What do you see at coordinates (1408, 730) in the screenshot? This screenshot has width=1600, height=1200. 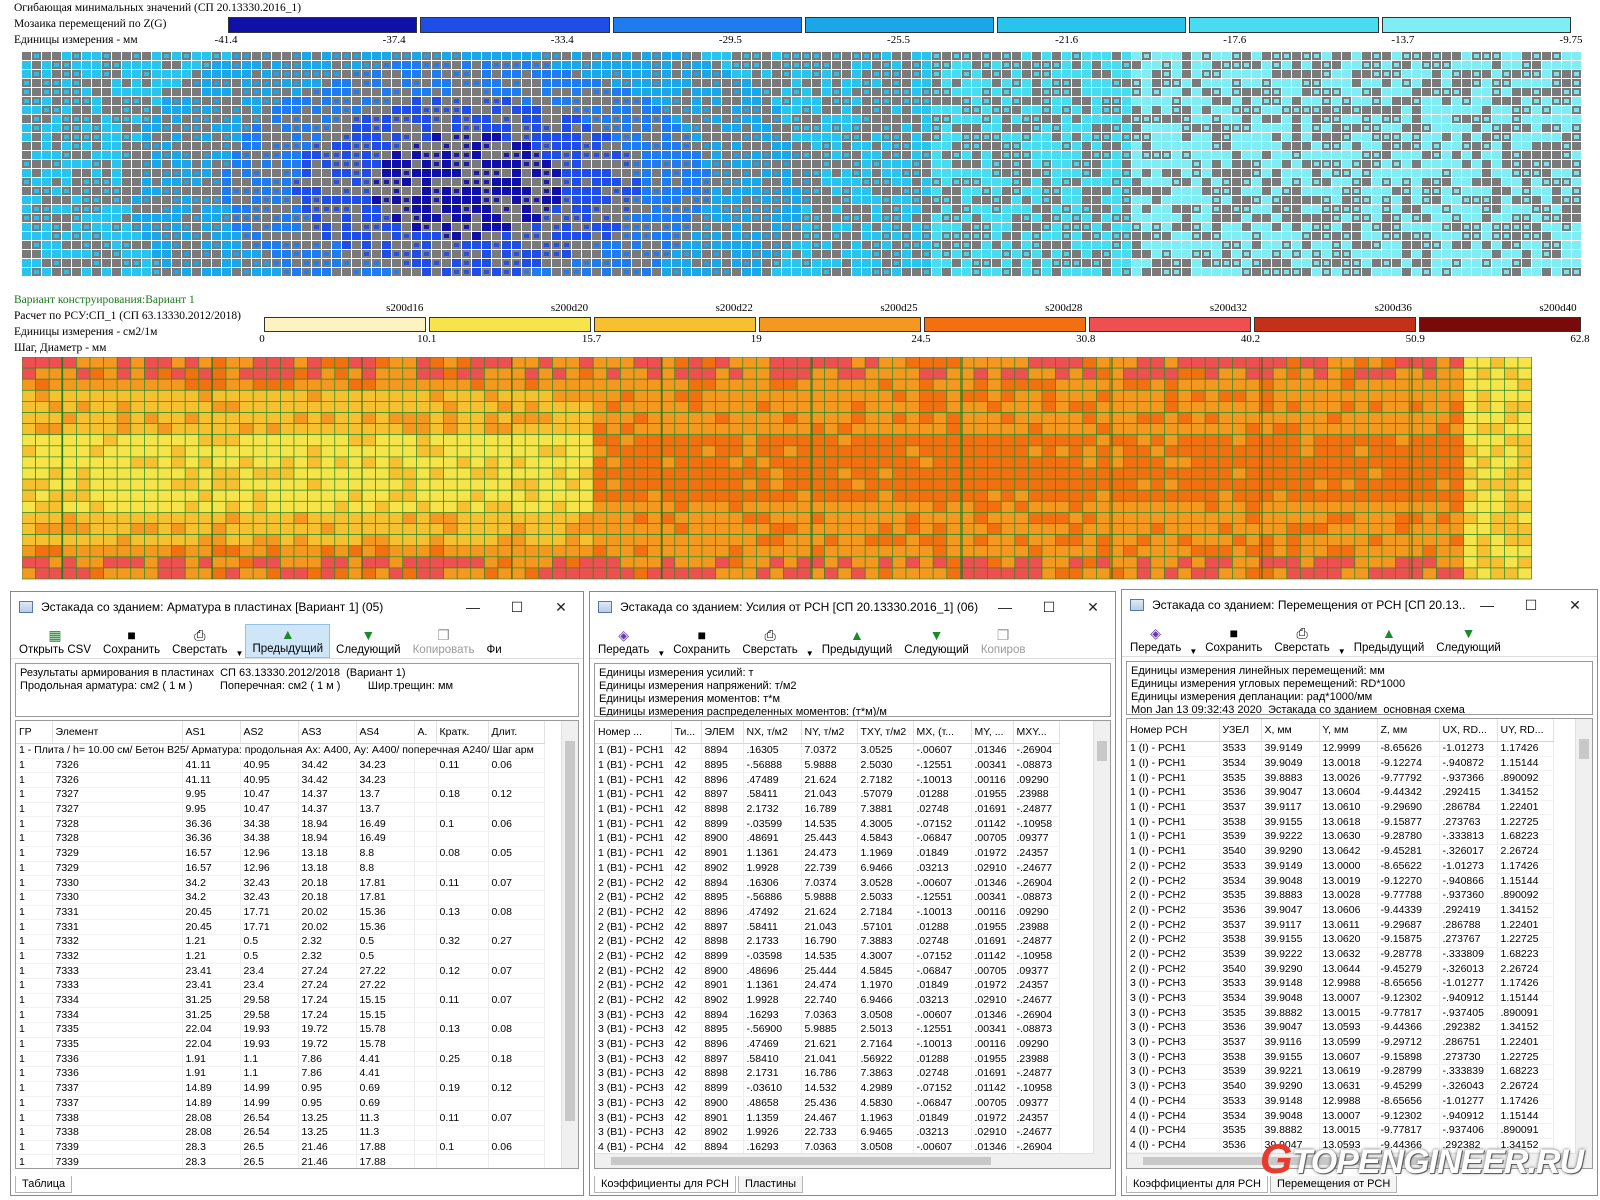 I see `column-header: Z, мм` at bounding box center [1408, 730].